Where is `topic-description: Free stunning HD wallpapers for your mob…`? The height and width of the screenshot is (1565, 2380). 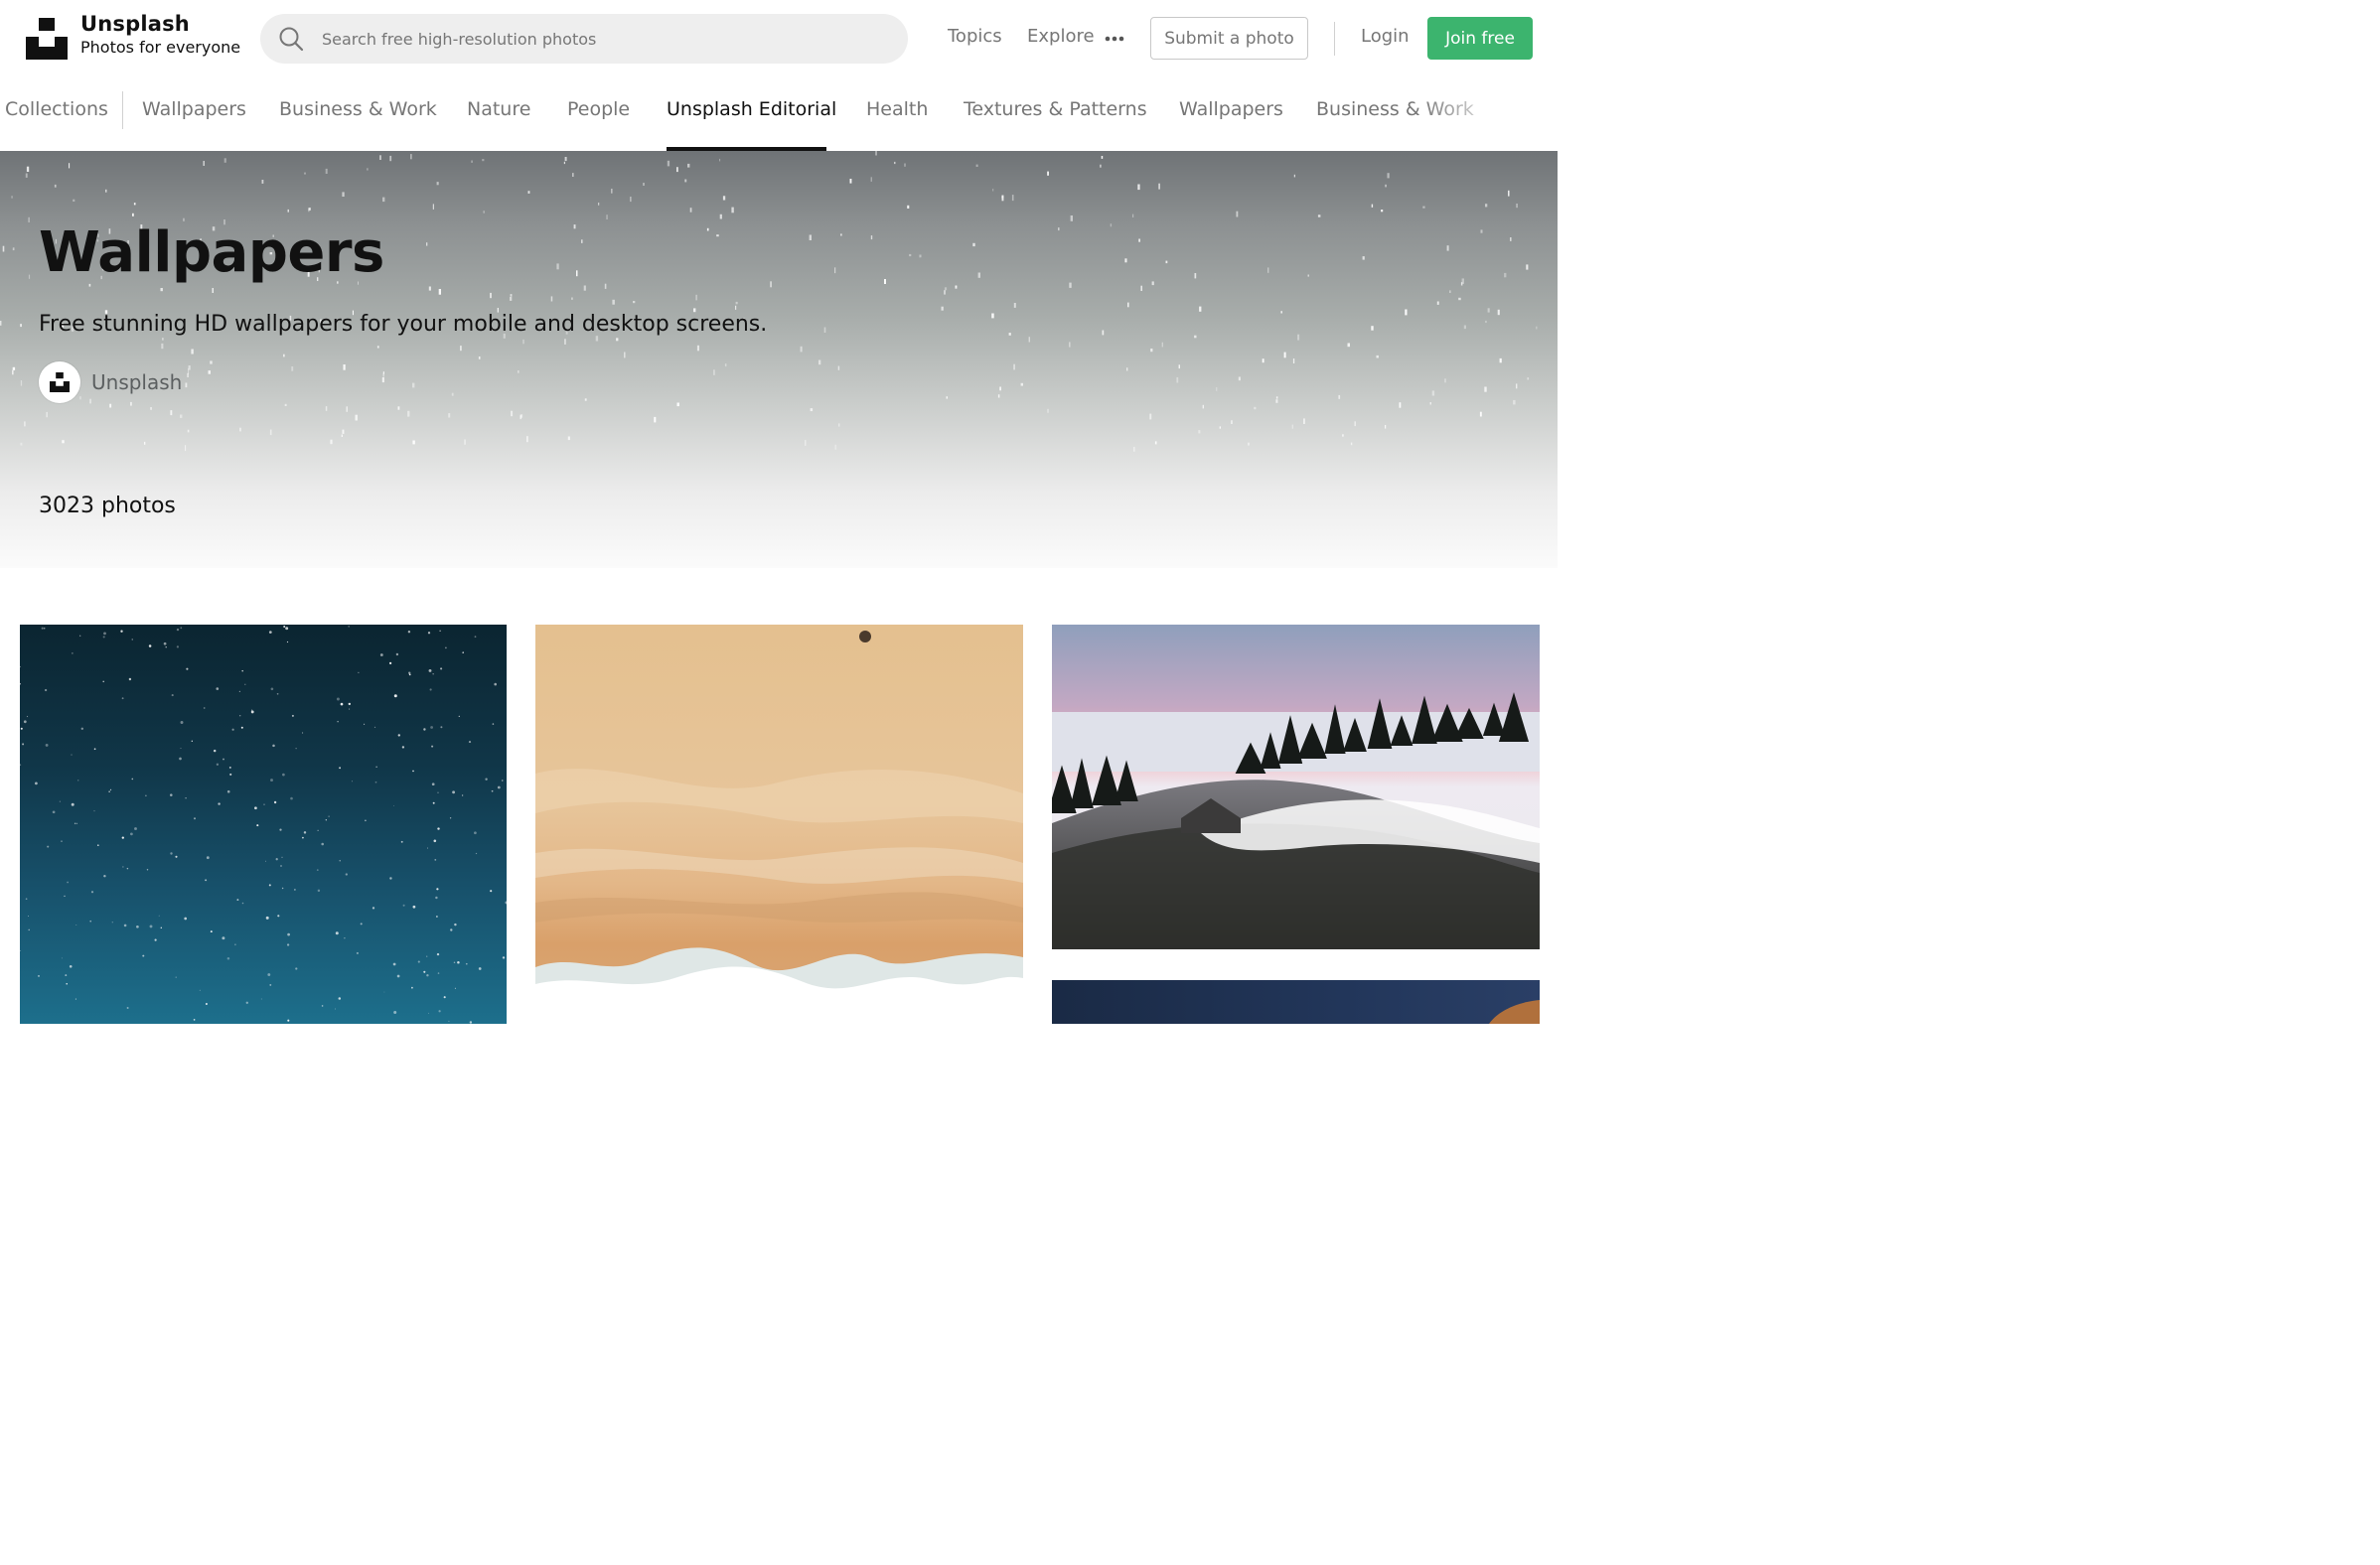 topic-description: Free stunning HD wallpapers for your mob… is located at coordinates (403, 325).